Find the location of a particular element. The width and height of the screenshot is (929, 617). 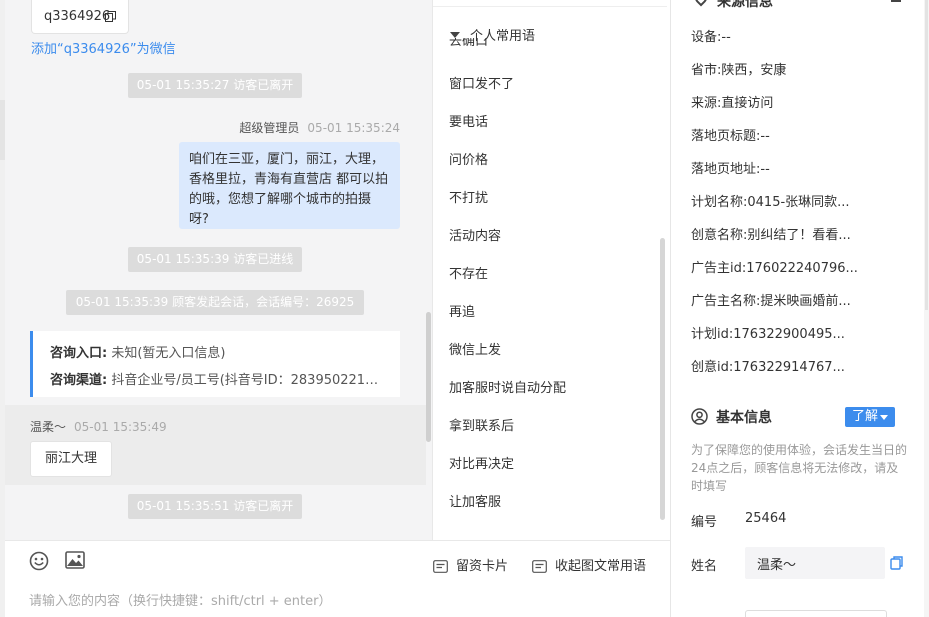

lead-card-button: 留资卡片 is located at coordinates (470, 564).